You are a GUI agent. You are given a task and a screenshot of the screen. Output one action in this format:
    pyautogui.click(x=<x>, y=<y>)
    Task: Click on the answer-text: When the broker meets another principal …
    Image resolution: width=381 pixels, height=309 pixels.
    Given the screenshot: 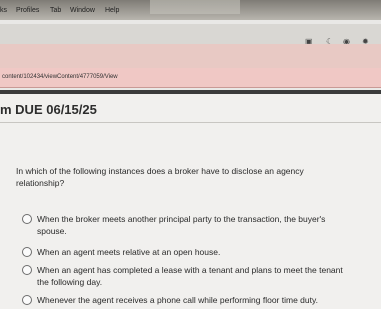 What is the action you would take?
    pyautogui.click(x=192, y=225)
    